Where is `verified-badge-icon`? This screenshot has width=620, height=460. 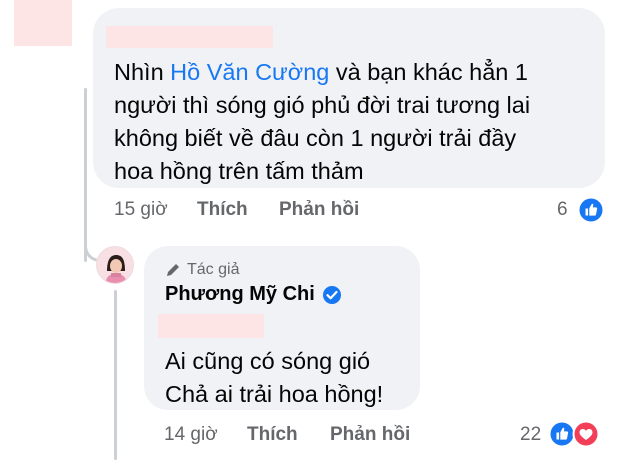 verified-badge-icon is located at coordinates (332, 295).